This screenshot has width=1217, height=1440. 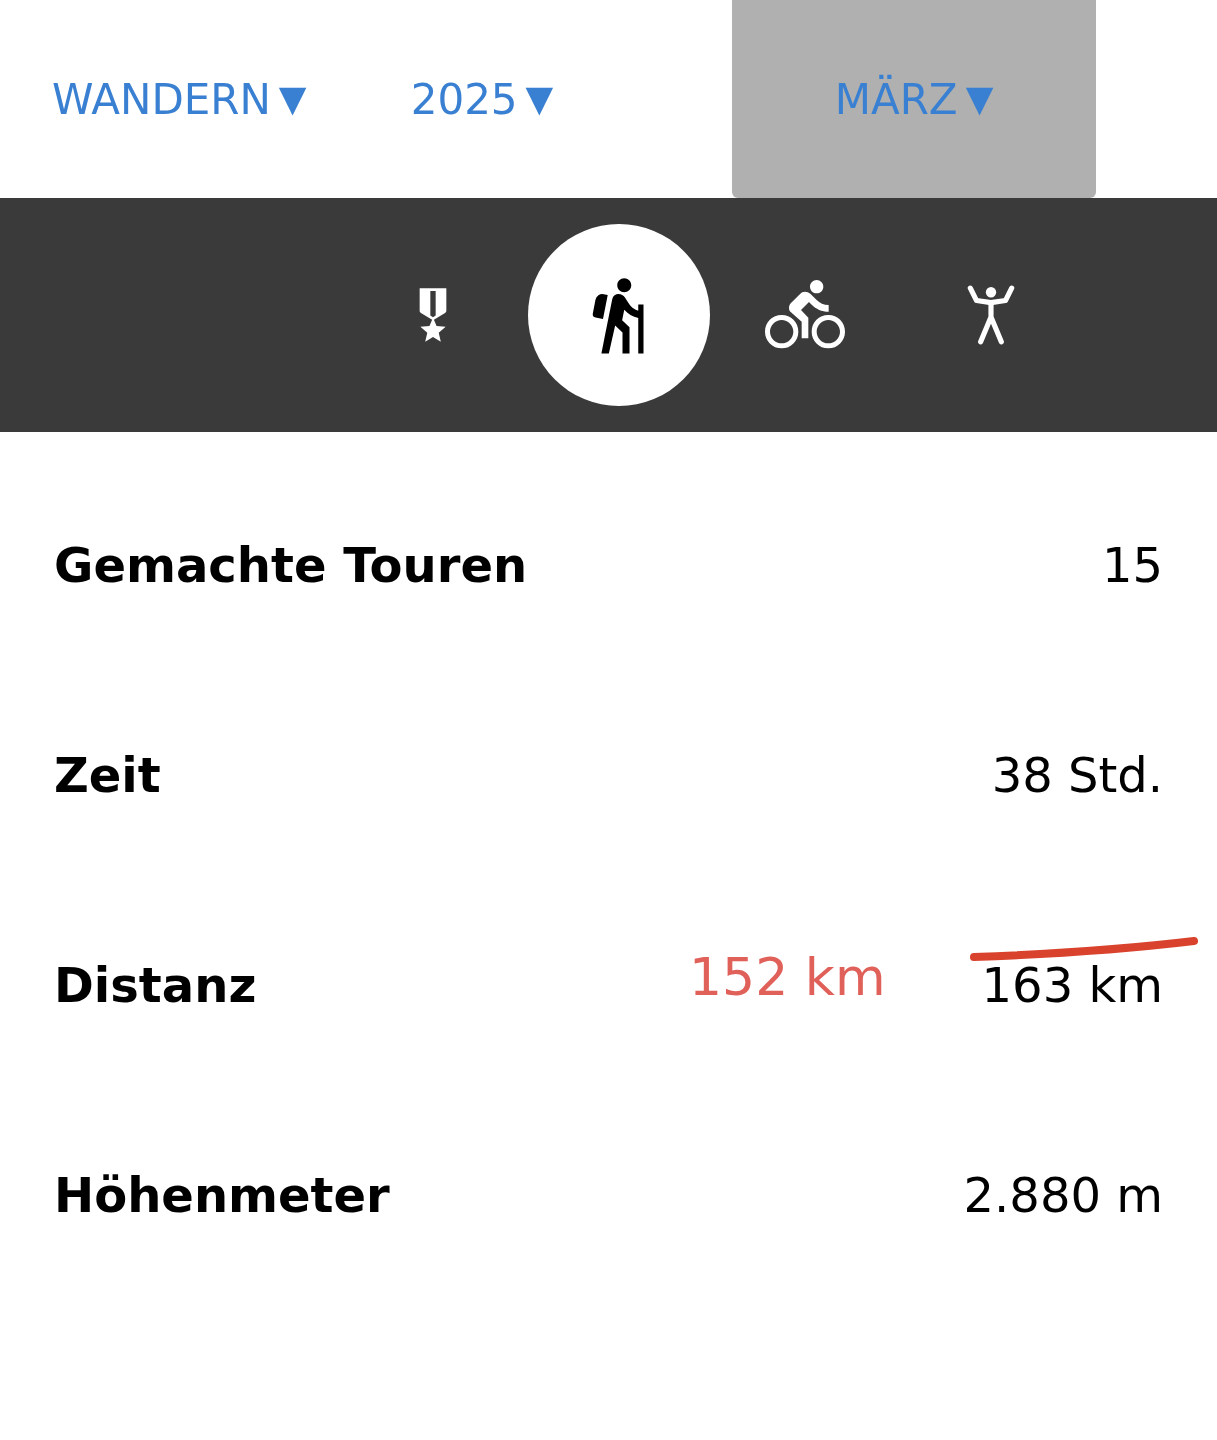 I want to click on person-arms-raised-icon, so click(x=991, y=315).